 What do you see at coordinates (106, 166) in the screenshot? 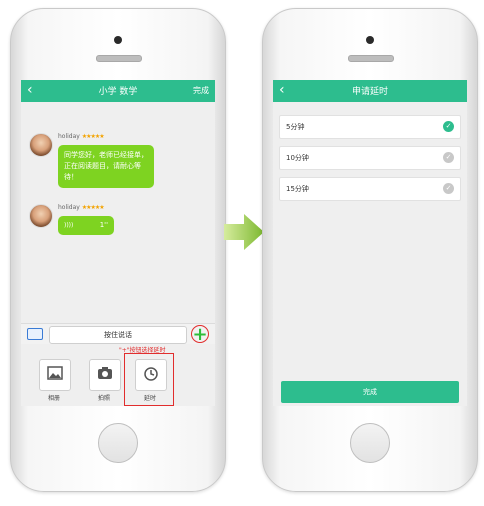
I see `message-bubble: 同学您好，老师已经接单，正在阅读题目，请耐心等待！` at bounding box center [106, 166].